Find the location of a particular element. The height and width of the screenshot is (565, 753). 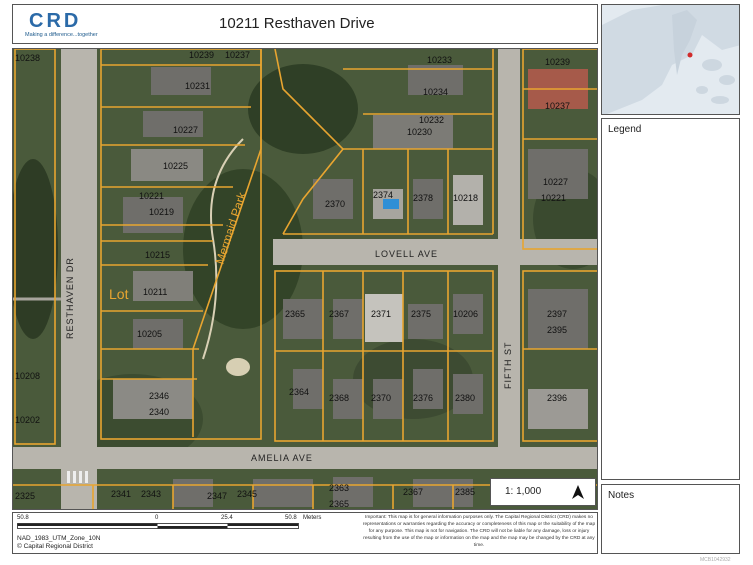

parcel-label: 2363 is located at coordinates (339, 488).